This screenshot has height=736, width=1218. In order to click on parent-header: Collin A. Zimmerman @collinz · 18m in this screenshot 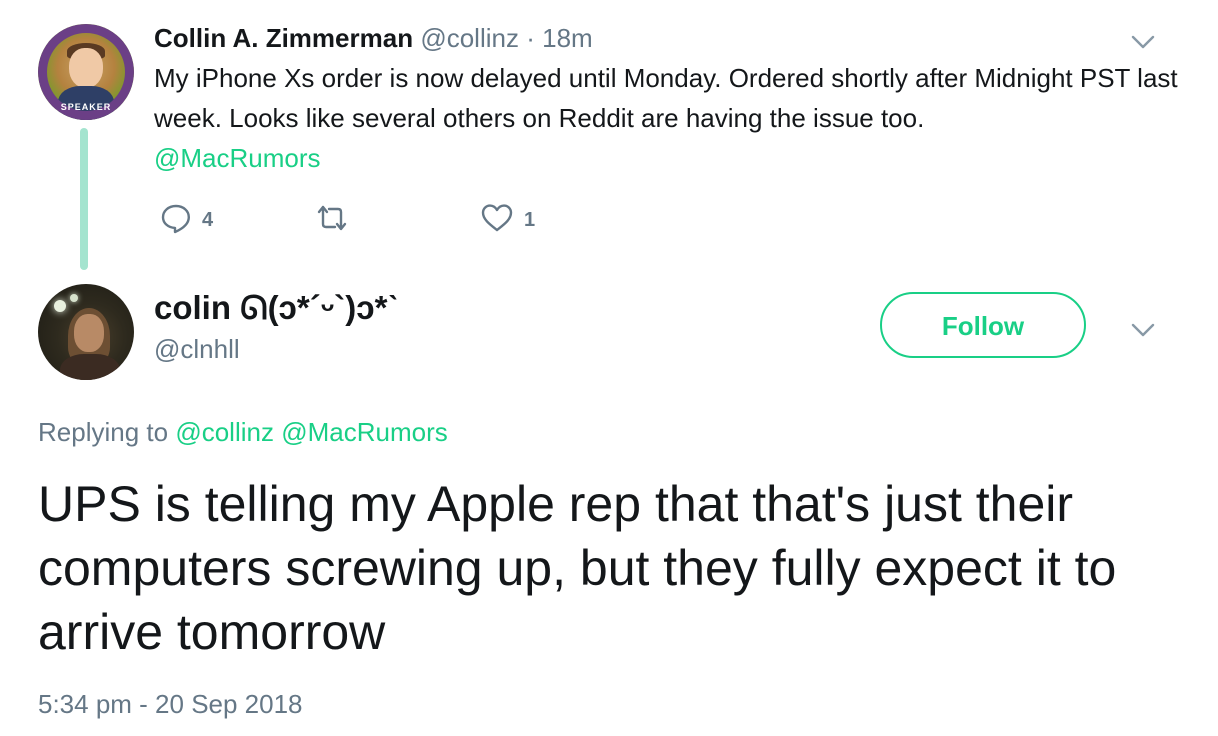, I will do `click(373, 38)`.